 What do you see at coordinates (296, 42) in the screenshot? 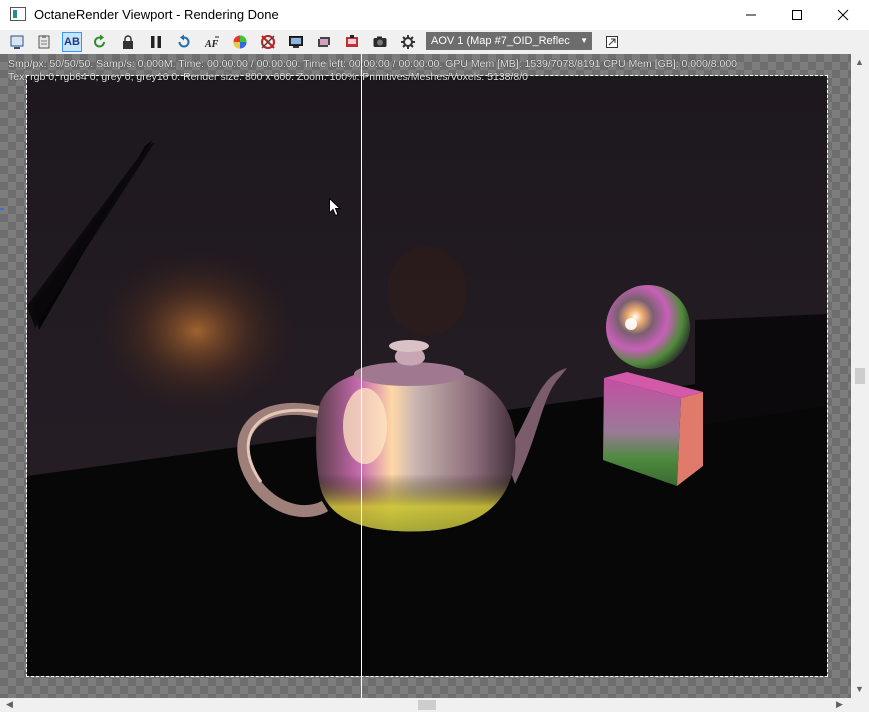
I see `monitor-icon` at bounding box center [296, 42].